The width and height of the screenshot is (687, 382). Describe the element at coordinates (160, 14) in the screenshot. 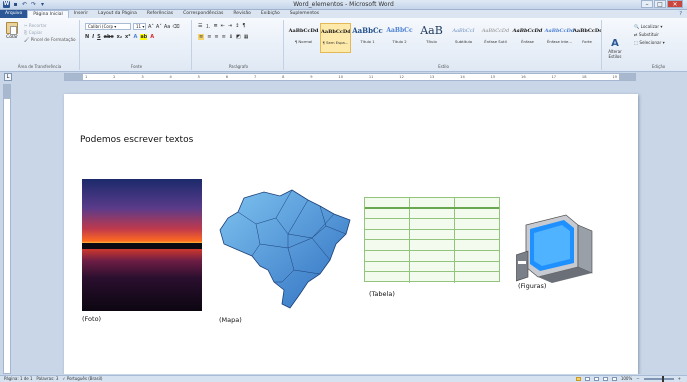

I see `tab-referencias: Referências` at that location.